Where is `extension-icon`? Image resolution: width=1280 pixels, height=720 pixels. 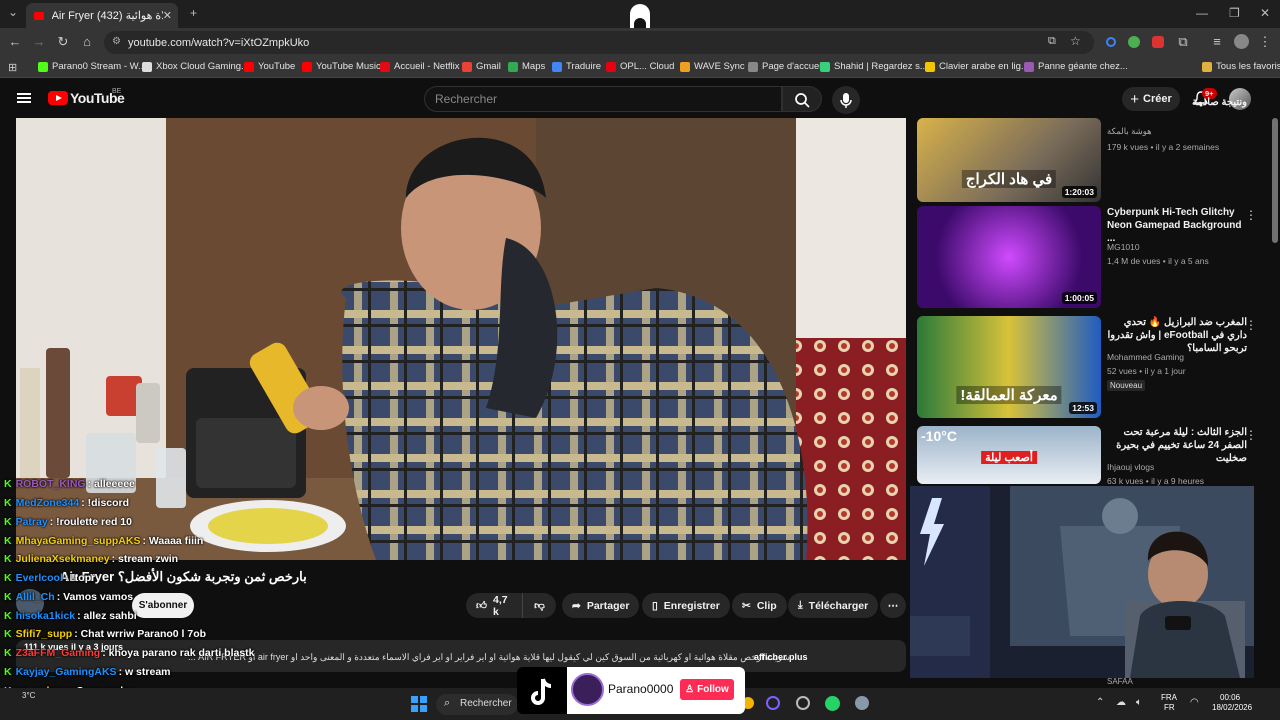 extension-icon is located at coordinates (1111, 42).